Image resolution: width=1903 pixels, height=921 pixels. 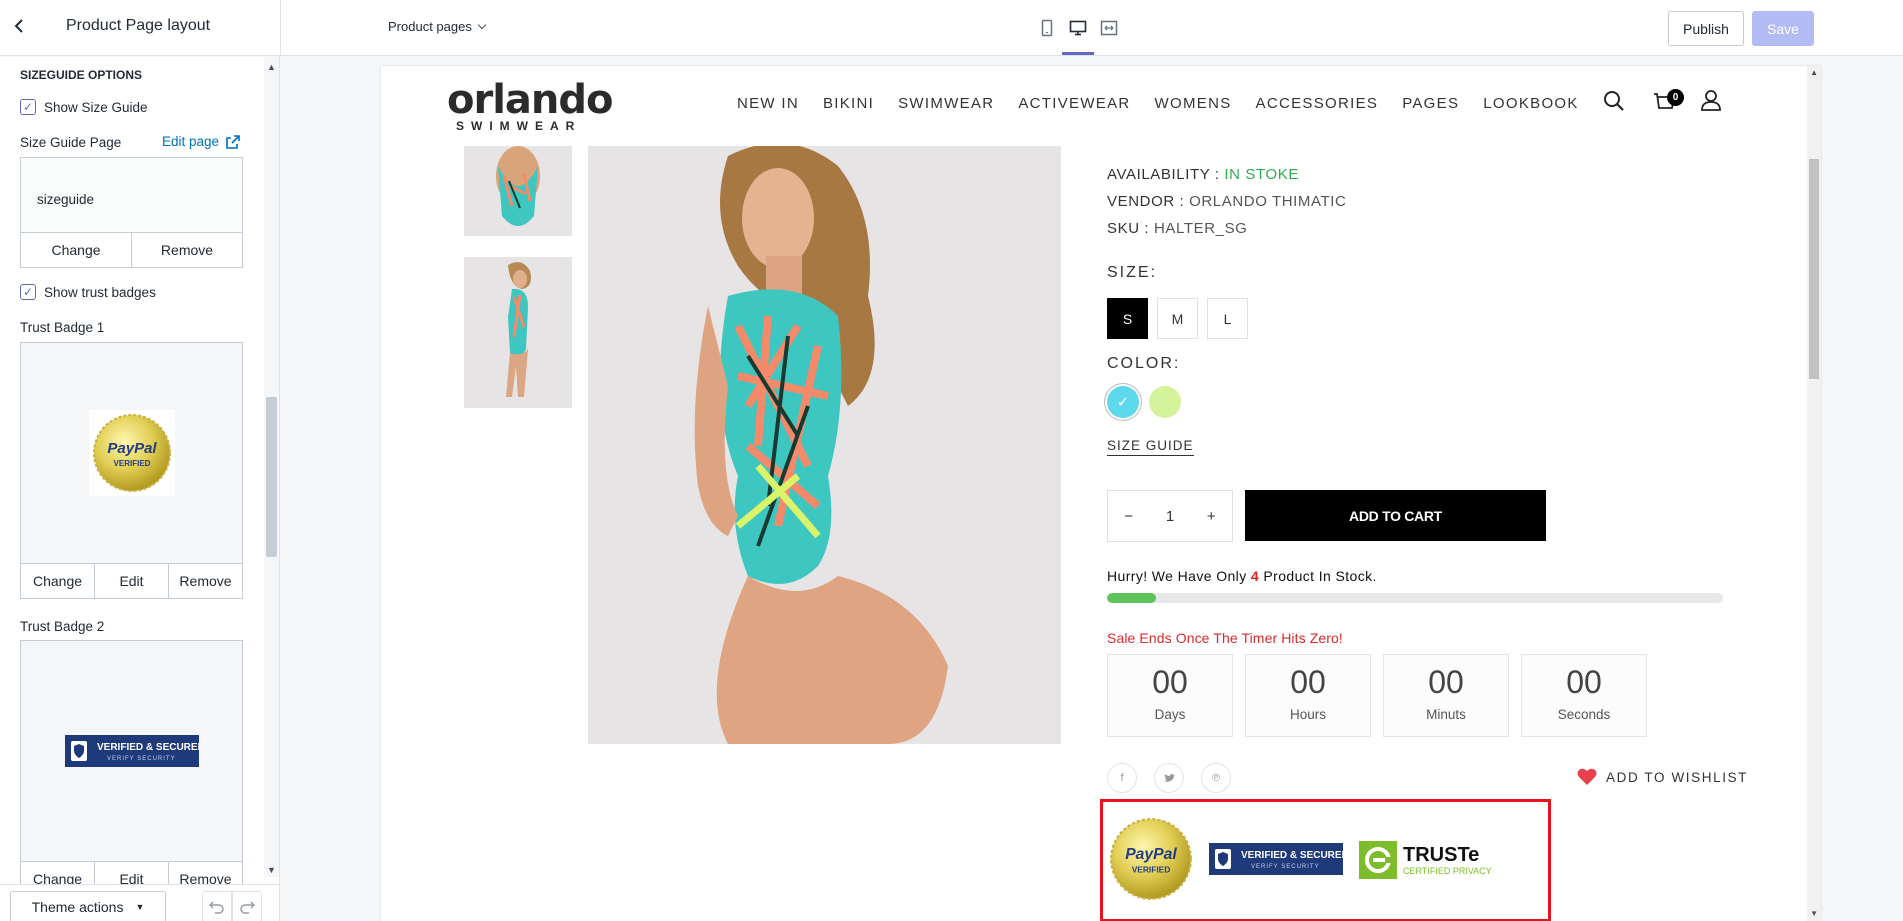 What do you see at coordinates (131, 453) in the screenshot?
I see `trust-badge-1-preview: PayPal VERIFIED` at bounding box center [131, 453].